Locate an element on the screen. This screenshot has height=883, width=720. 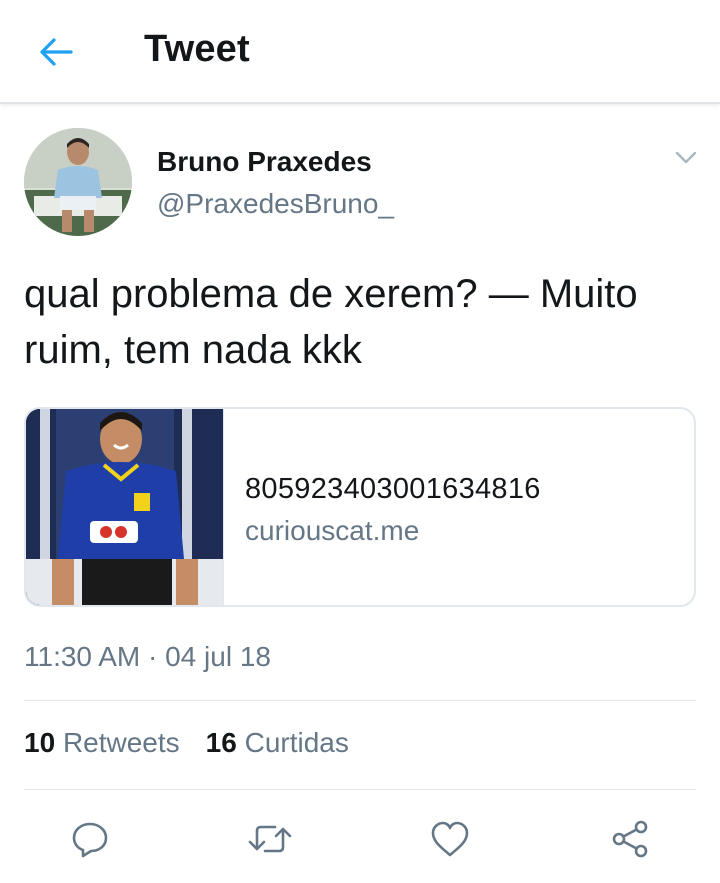
retweets-label: Retweets is located at coordinates (121, 742).